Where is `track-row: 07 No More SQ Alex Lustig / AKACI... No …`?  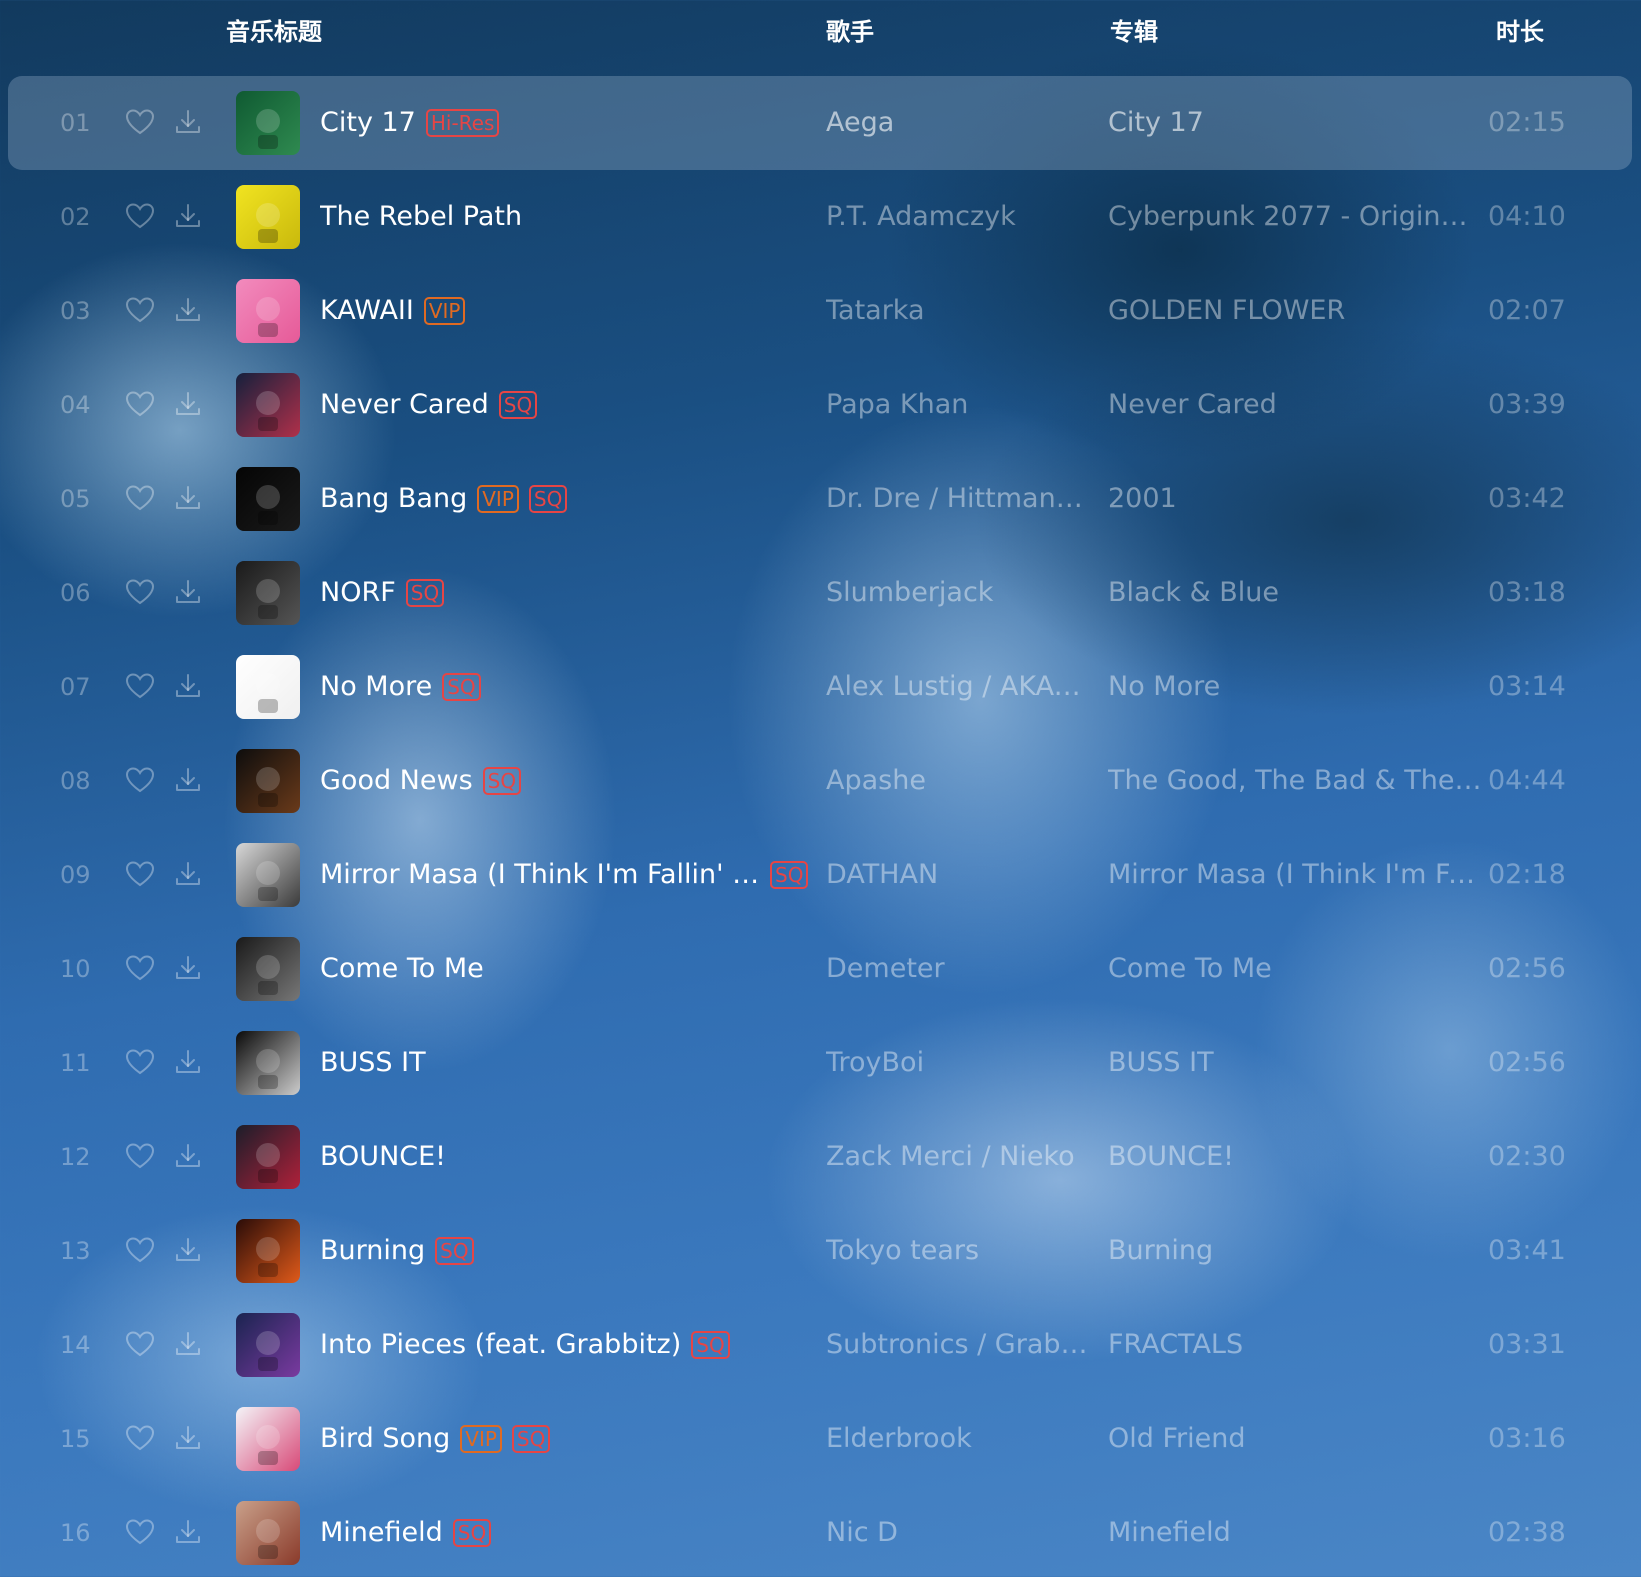 track-row: 07 No More SQ Alex Lustig / AKACI... No … is located at coordinates (820, 687).